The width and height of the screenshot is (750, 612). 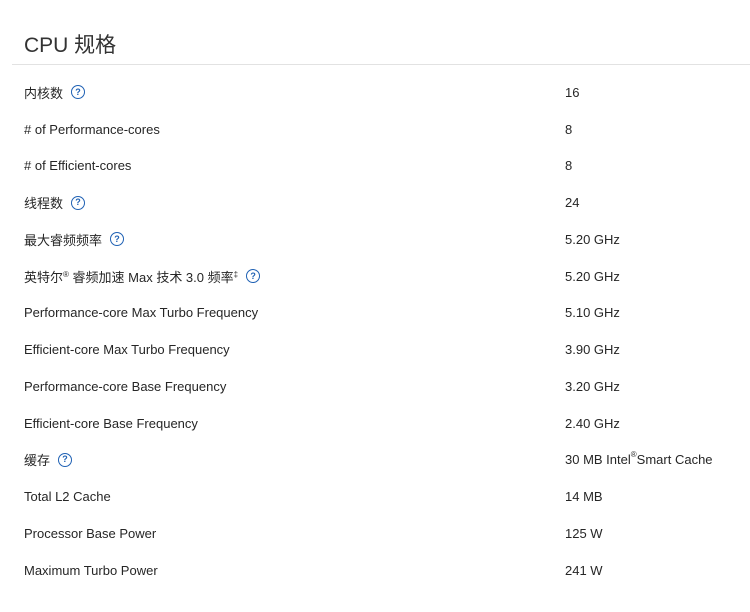 I want to click on spec-row-pcore-base: Performance-core Base Frequency 3.20 GHz, so click(x=375, y=386).